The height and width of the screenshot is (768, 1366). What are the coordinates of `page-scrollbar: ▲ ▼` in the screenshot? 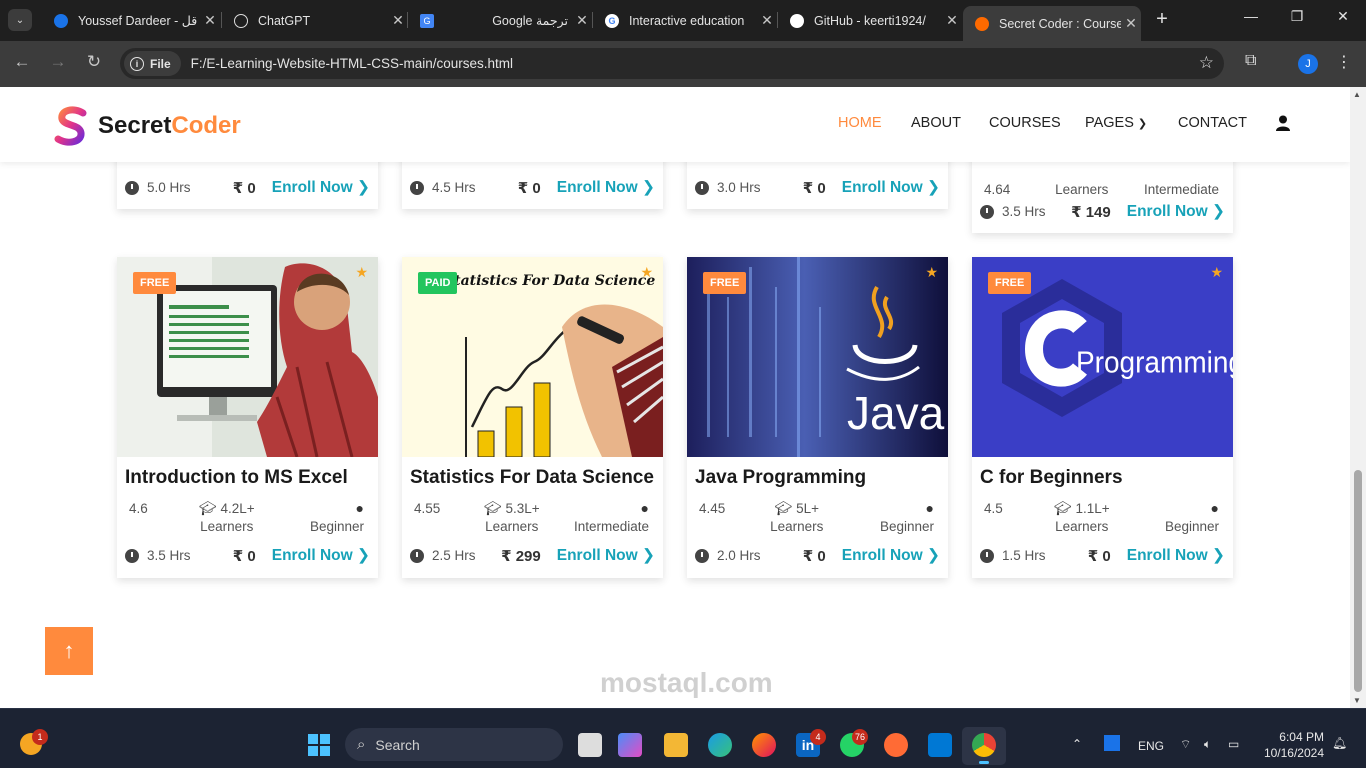 It's located at (1358, 397).